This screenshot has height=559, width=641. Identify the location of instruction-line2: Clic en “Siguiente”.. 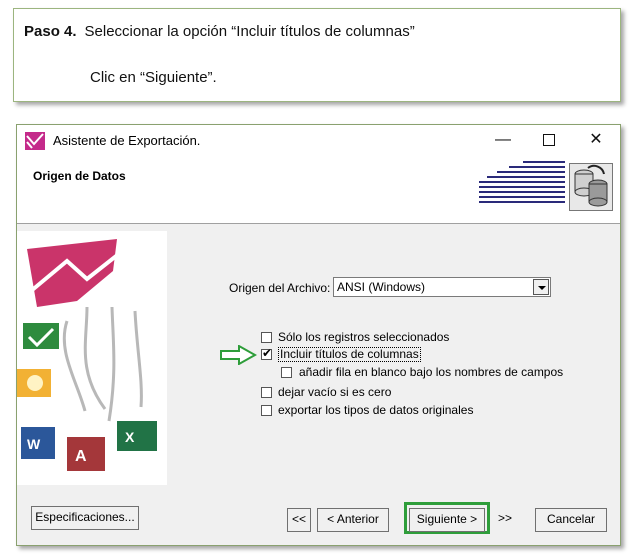
(153, 77).